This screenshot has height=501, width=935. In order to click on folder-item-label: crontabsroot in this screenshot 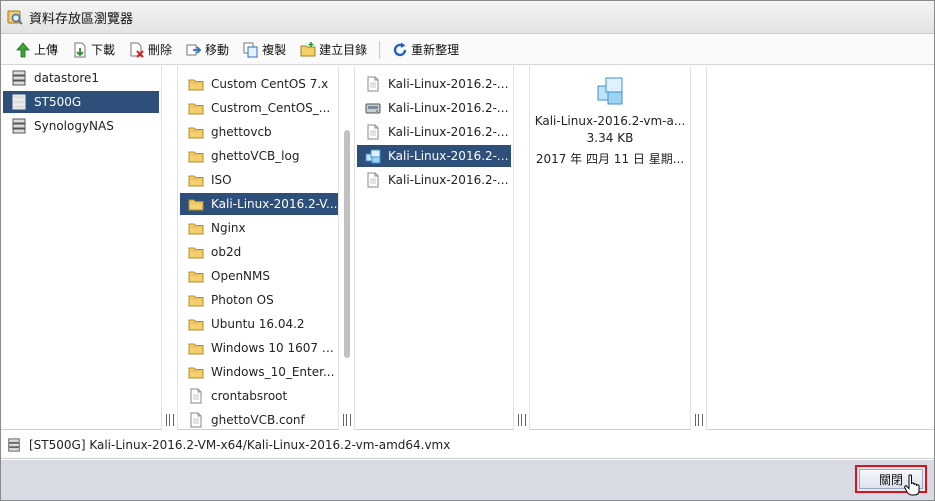, I will do `click(249, 396)`.